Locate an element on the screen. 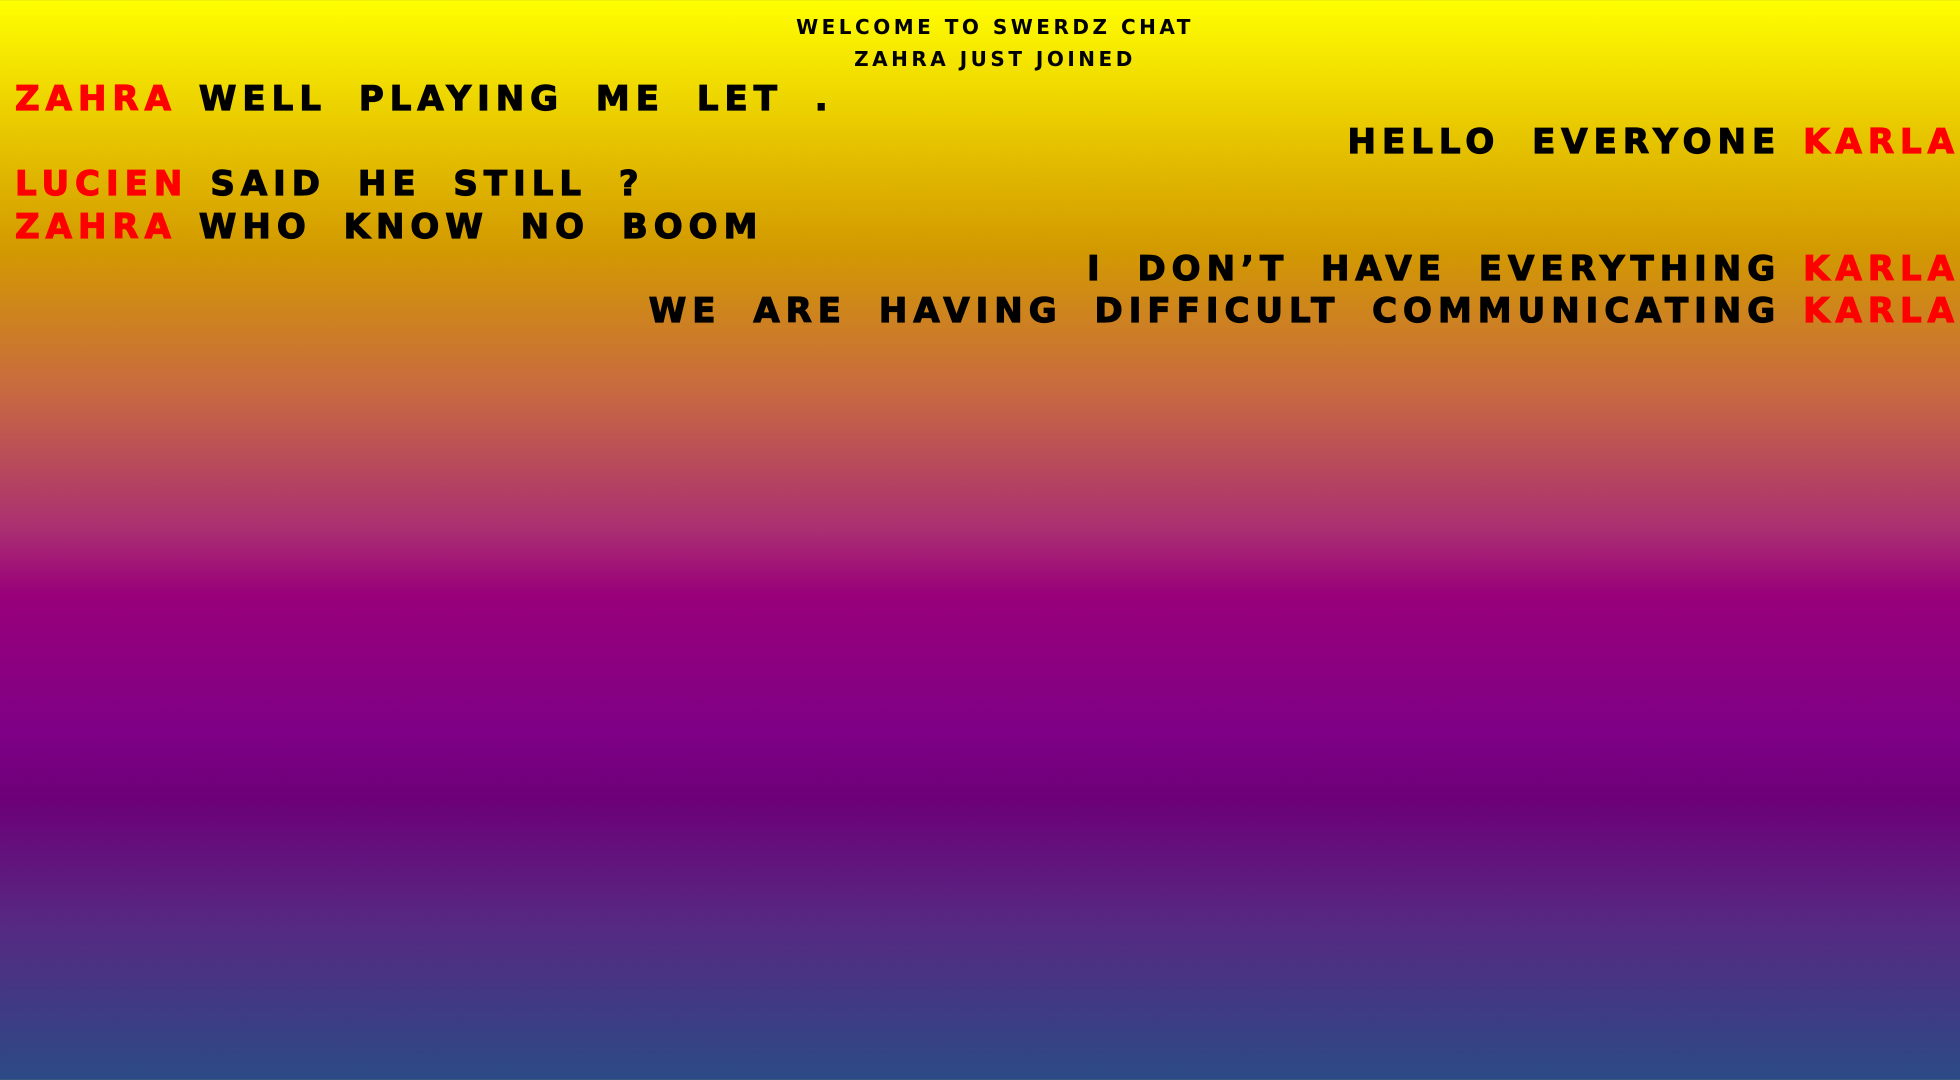 The height and width of the screenshot is (1080, 1960). message-username: LUCIEN is located at coordinates (101, 184).